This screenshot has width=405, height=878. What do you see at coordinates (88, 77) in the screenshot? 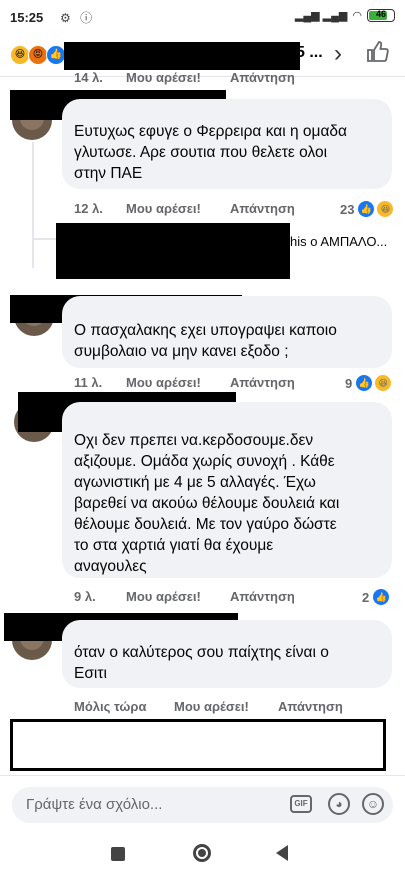
I see `comment-time: 14 λ.` at bounding box center [88, 77].